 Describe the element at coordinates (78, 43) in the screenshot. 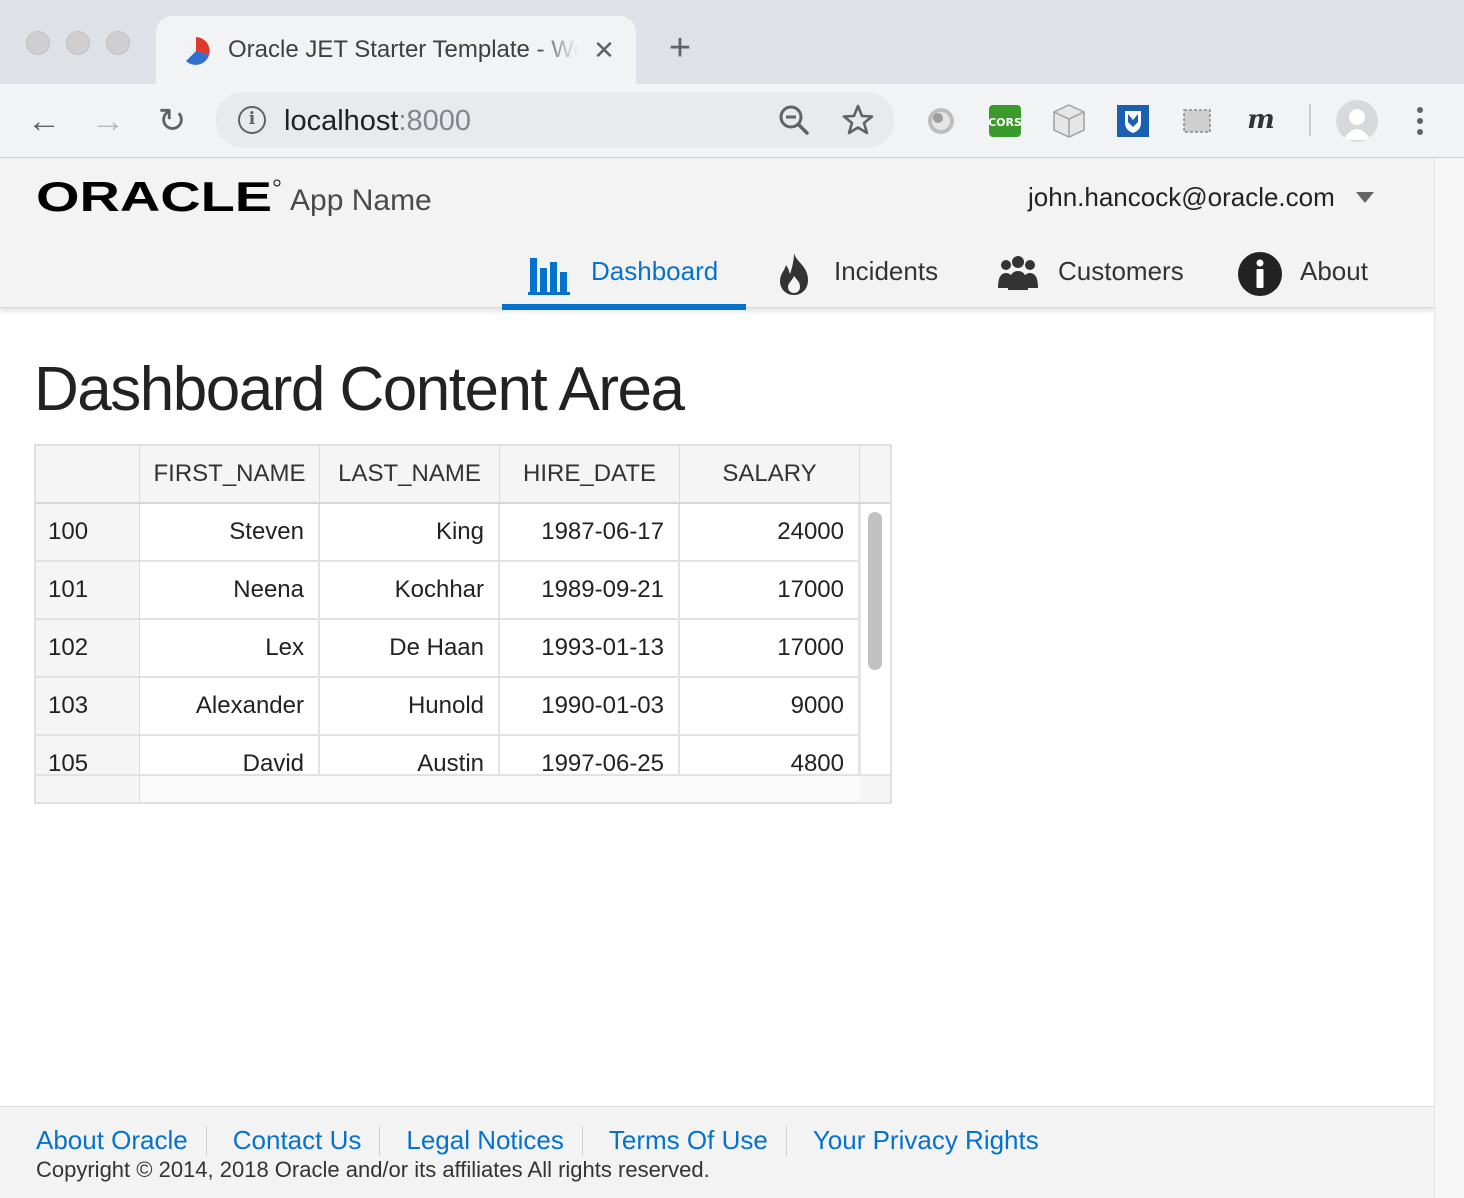

I see `window-minimize-button` at that location.